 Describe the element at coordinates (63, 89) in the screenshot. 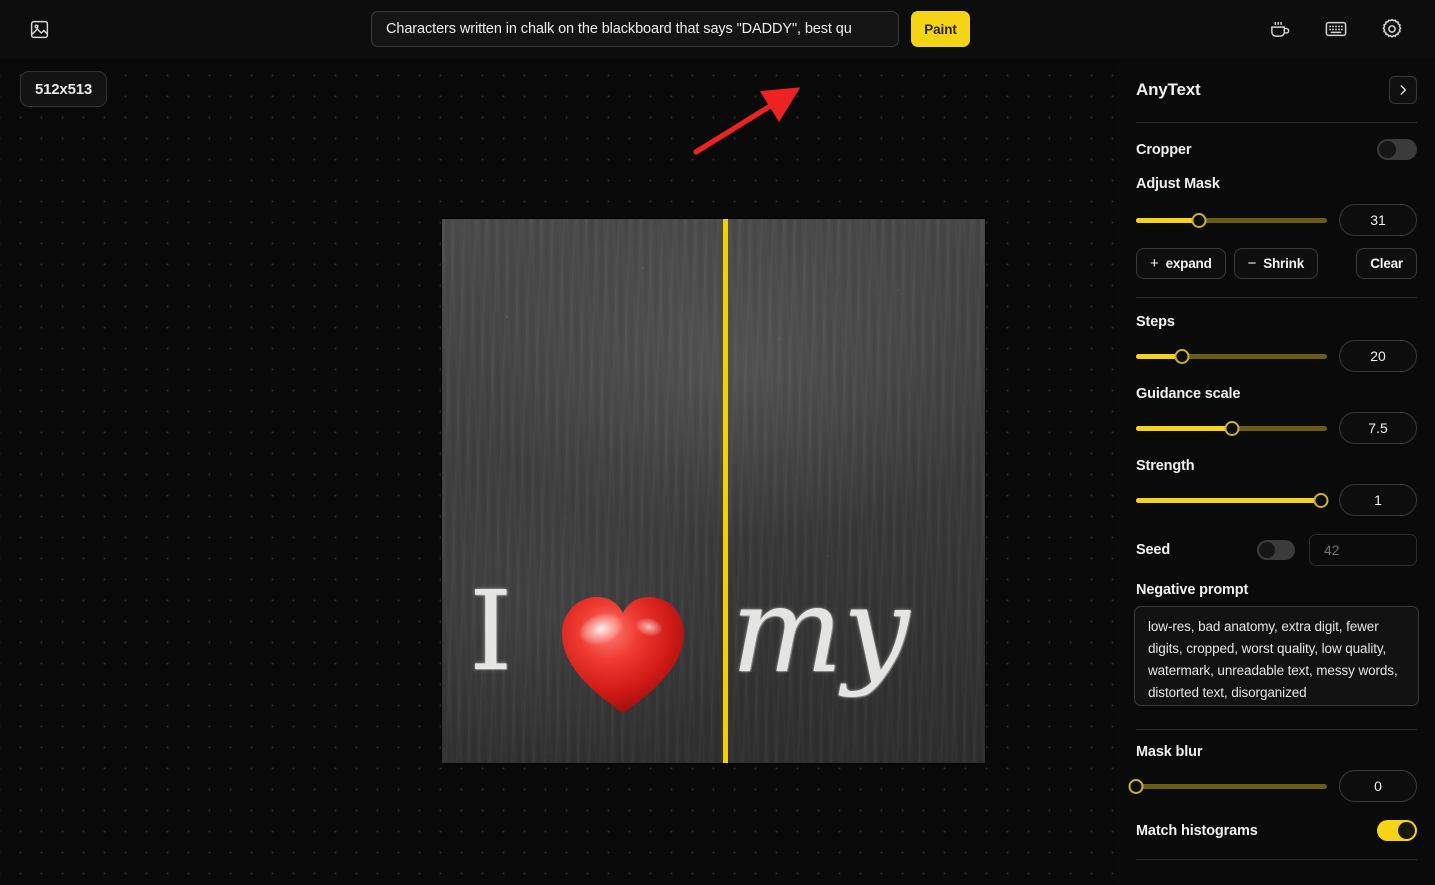

I see `canvas-size-badge: 512x513` at that location.